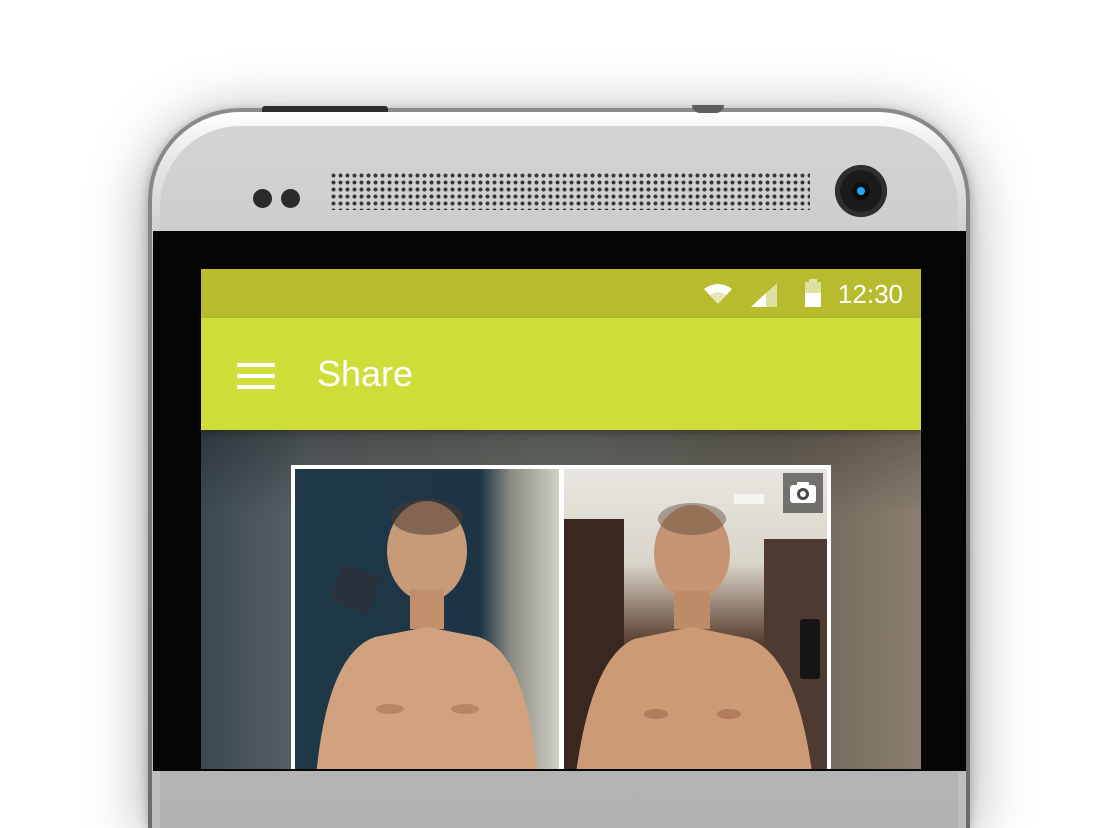  Describe the element at coordinates (570, 191) in the screenshot. I see `speaker-grille` at that location.